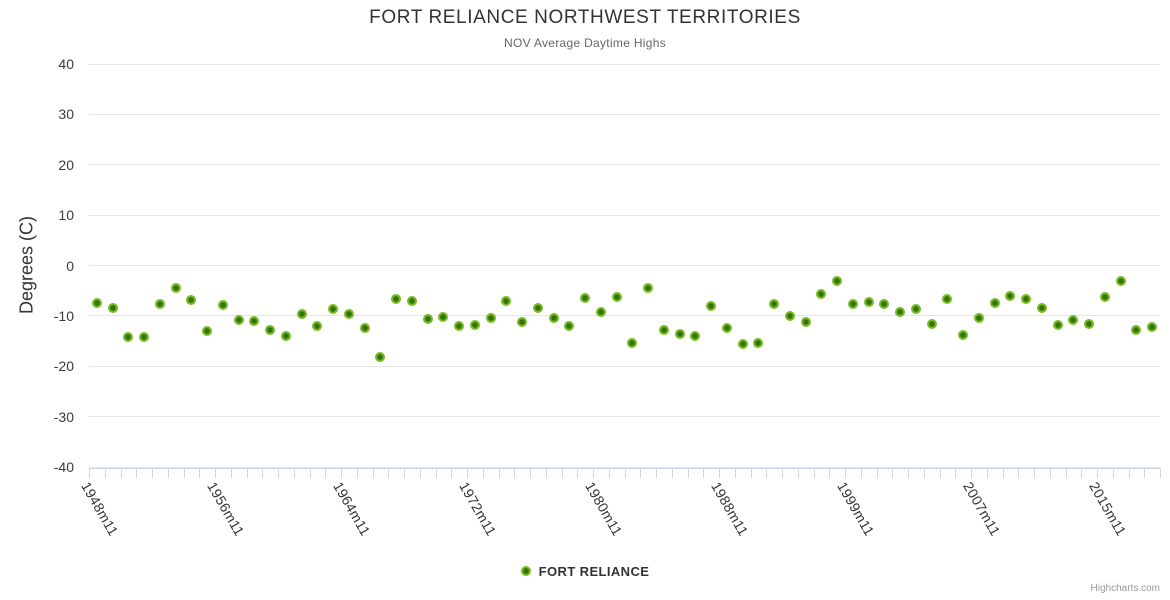  Describe the element at coordinates (1108, 509) in the screenshot. I see `x-axis-tick-label: 2015m11` at that location.